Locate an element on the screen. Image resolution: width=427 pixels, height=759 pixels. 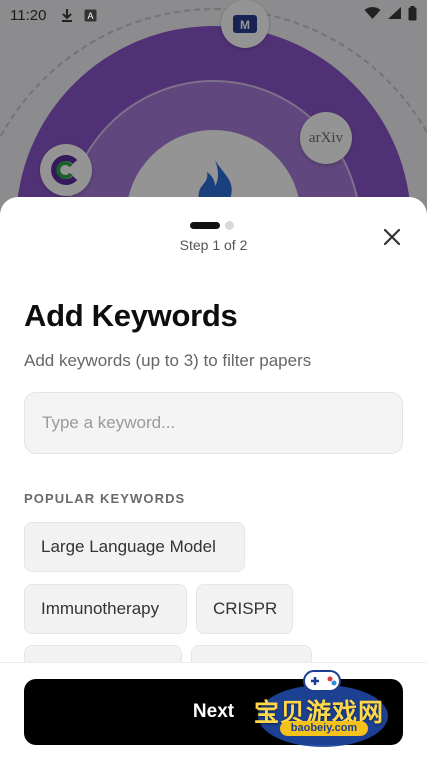
text-a-icon: A is located at coordinates (90, 15).